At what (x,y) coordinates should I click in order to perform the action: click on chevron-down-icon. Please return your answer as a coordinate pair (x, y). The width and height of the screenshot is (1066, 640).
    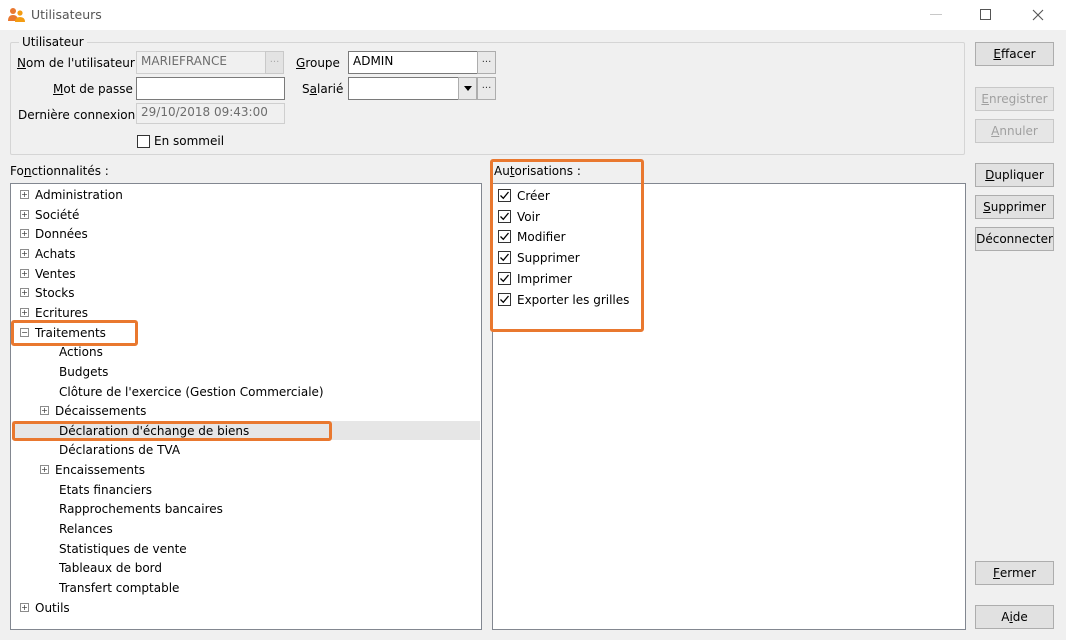
    Looking at the image, I should click on (467, 88).